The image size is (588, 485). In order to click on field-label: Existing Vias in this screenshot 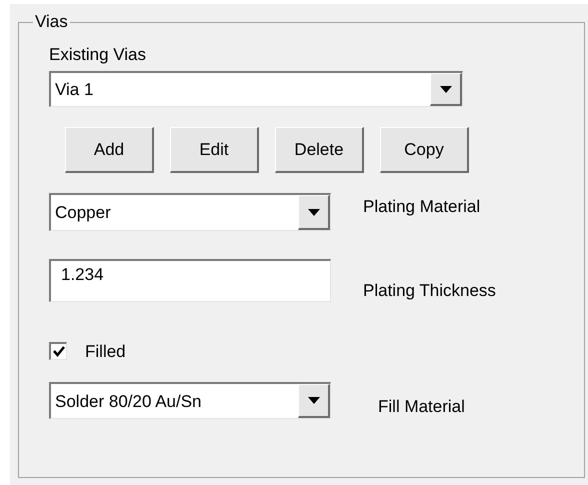, I will do `click(97, 55)`.